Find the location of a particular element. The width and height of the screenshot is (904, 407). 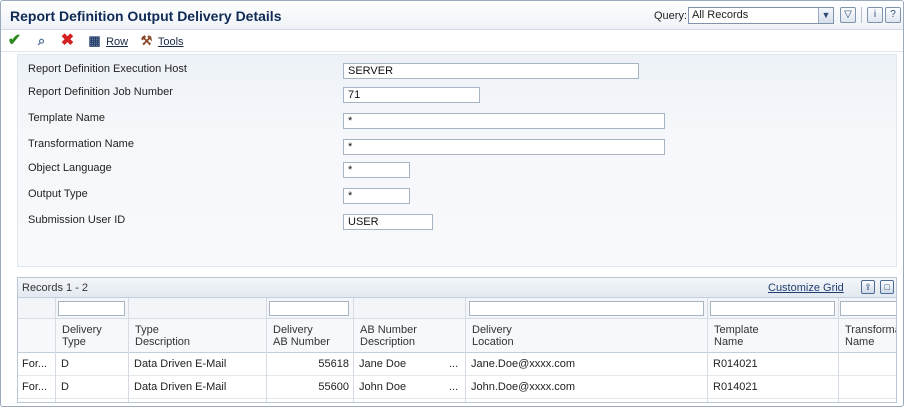

field-label: Template Name is located at coordinates (67, 118).